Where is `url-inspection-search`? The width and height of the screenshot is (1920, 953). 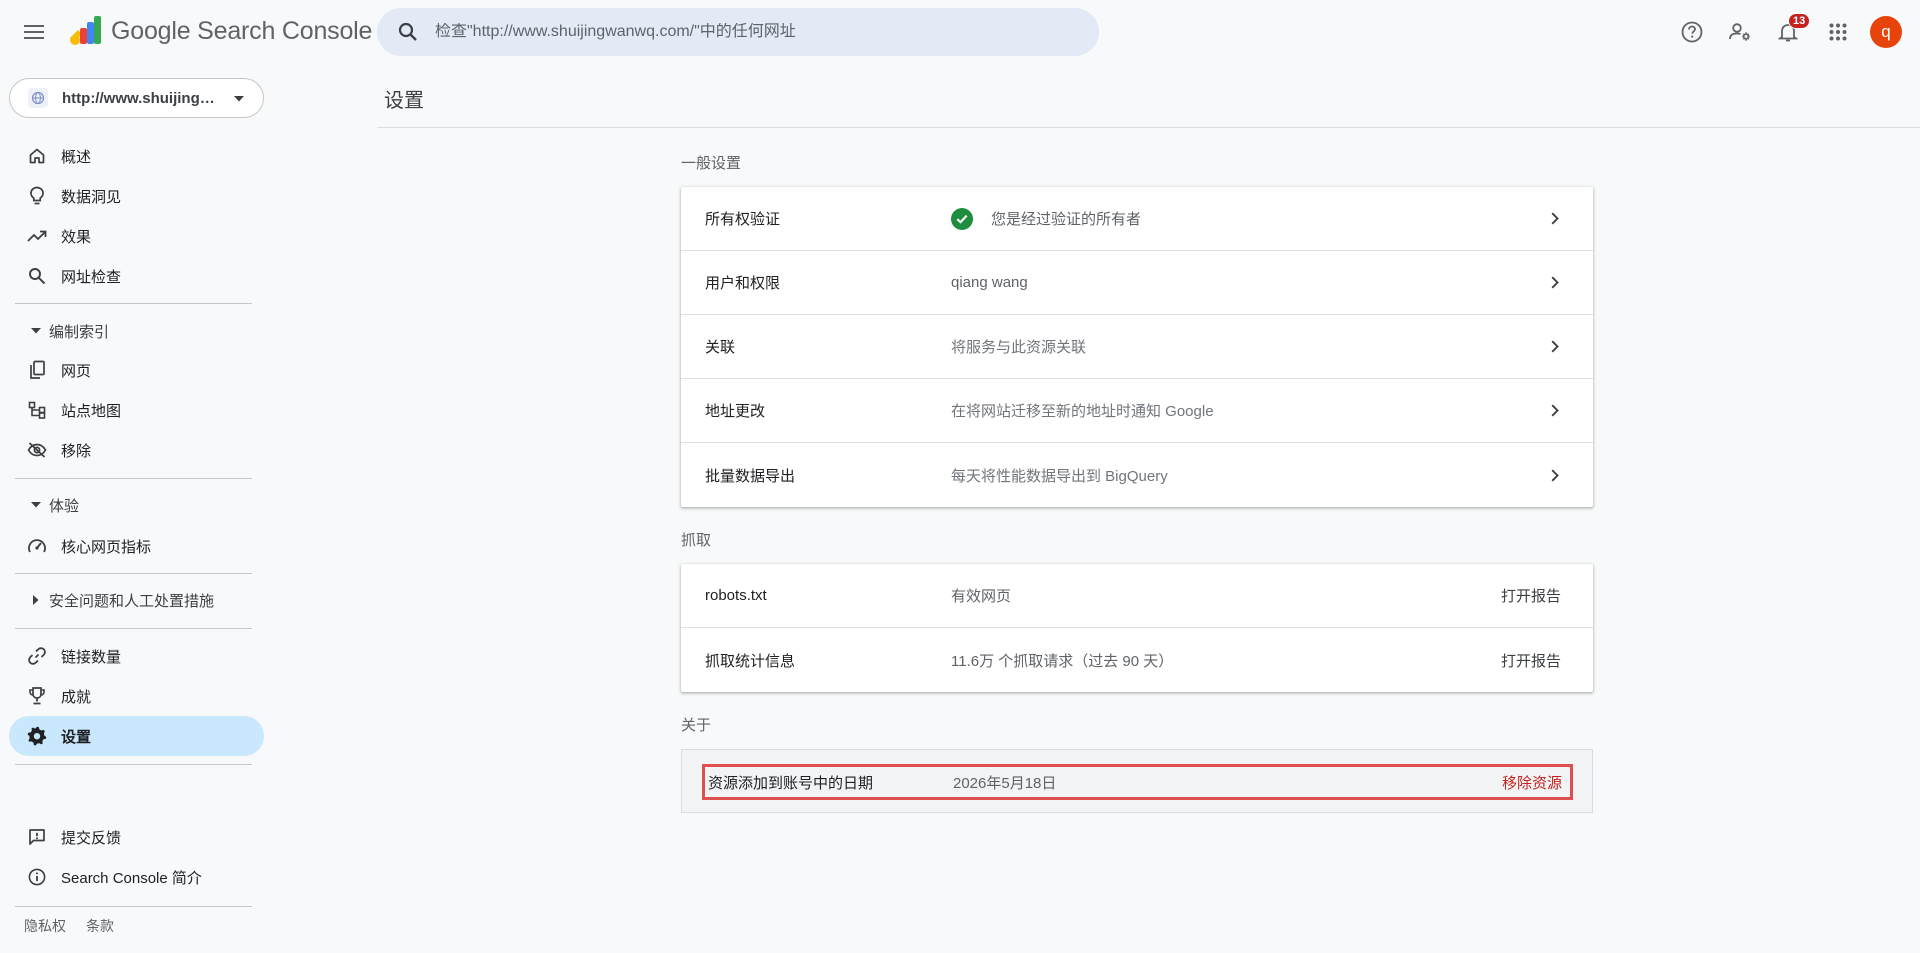 url-inspection-search is located at coordinates (738, 32).